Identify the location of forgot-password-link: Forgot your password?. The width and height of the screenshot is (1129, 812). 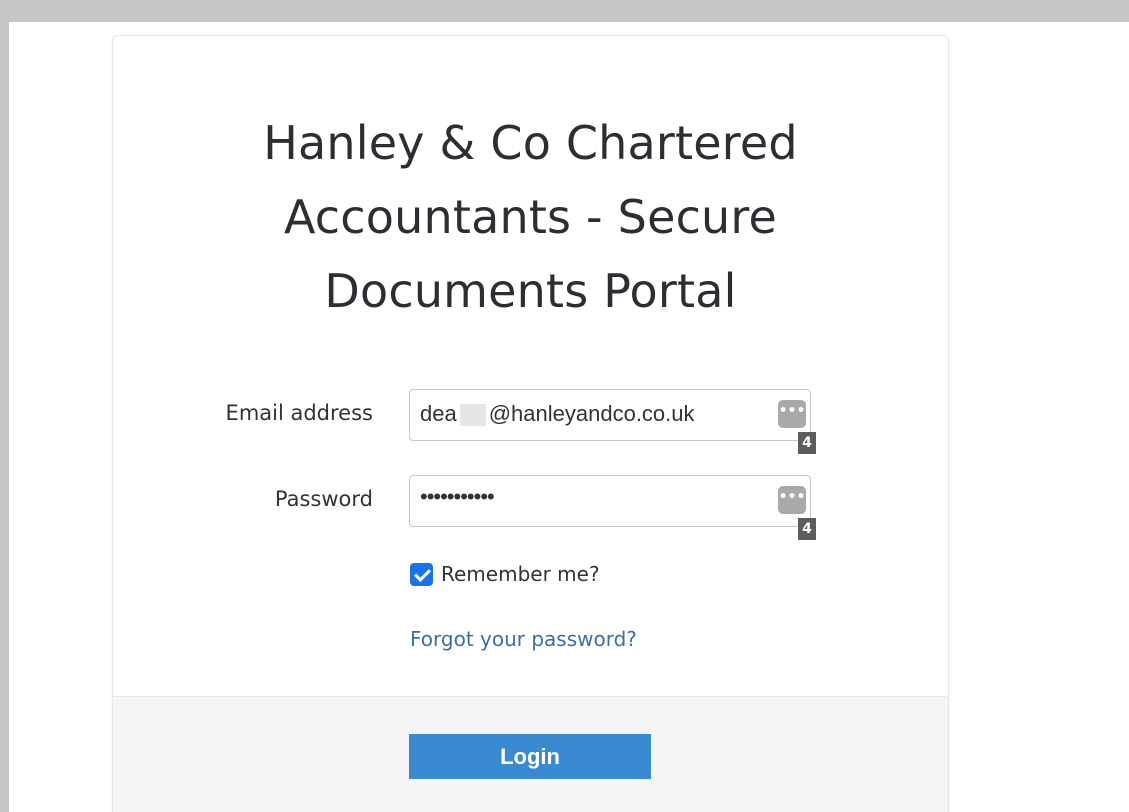
(523, 639).